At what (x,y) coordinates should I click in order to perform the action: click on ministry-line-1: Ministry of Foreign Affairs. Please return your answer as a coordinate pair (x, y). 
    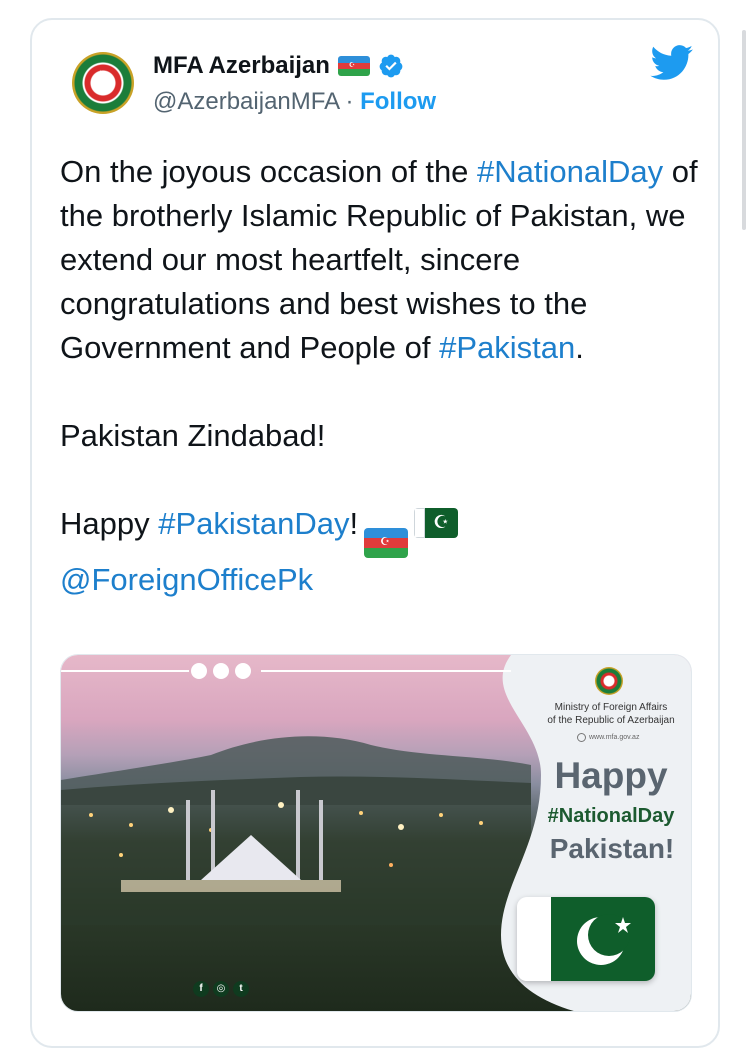
    Looking at the image, I should click on (611, 707).